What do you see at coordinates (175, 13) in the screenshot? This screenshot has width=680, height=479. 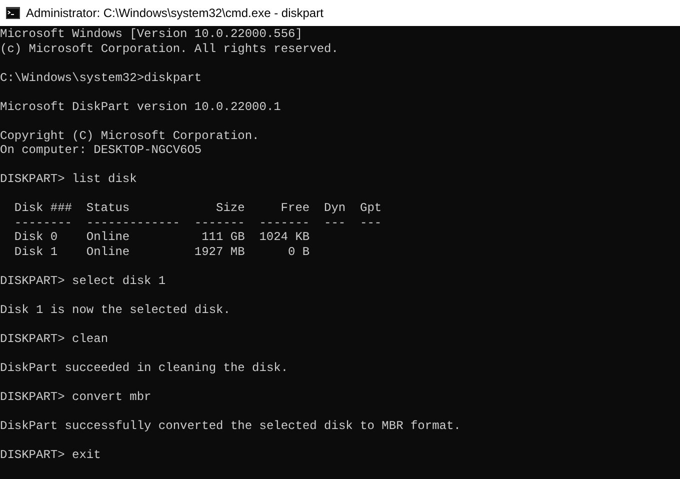 I see `window-title: Administrator: C:\Windows\system32\cmd.exe - diskpart` at bounding box center [175, 13].